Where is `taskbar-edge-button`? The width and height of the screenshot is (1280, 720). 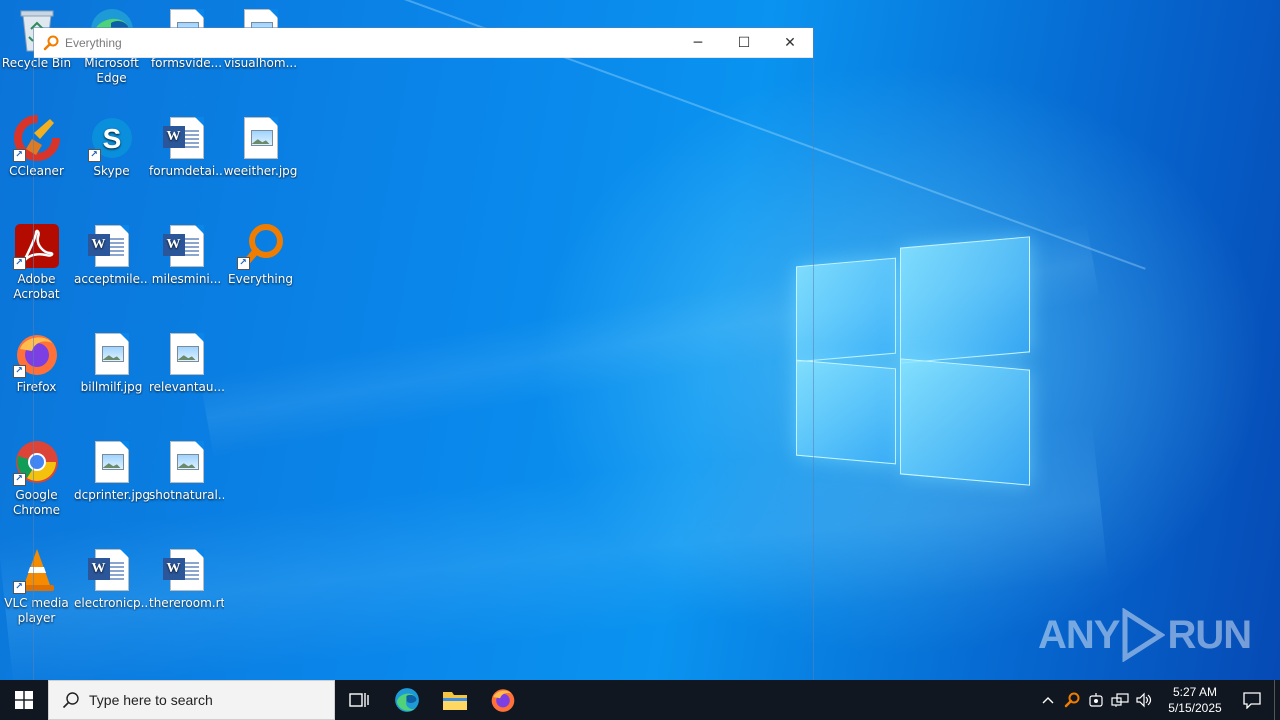 taskbar-edge-button is located at coordinates (407, 700).